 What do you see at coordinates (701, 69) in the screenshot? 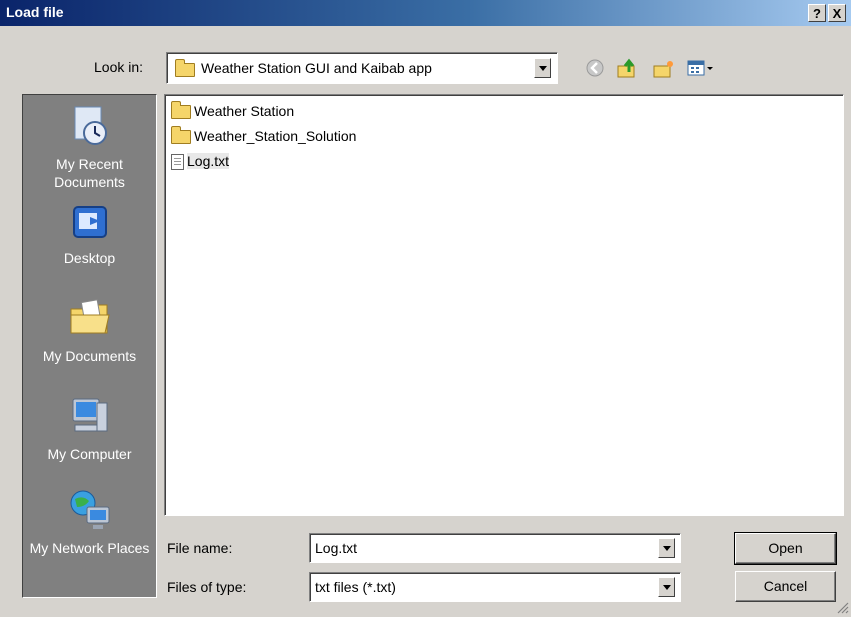
I see `view-menu-icon` at bounding box center [701, 69].